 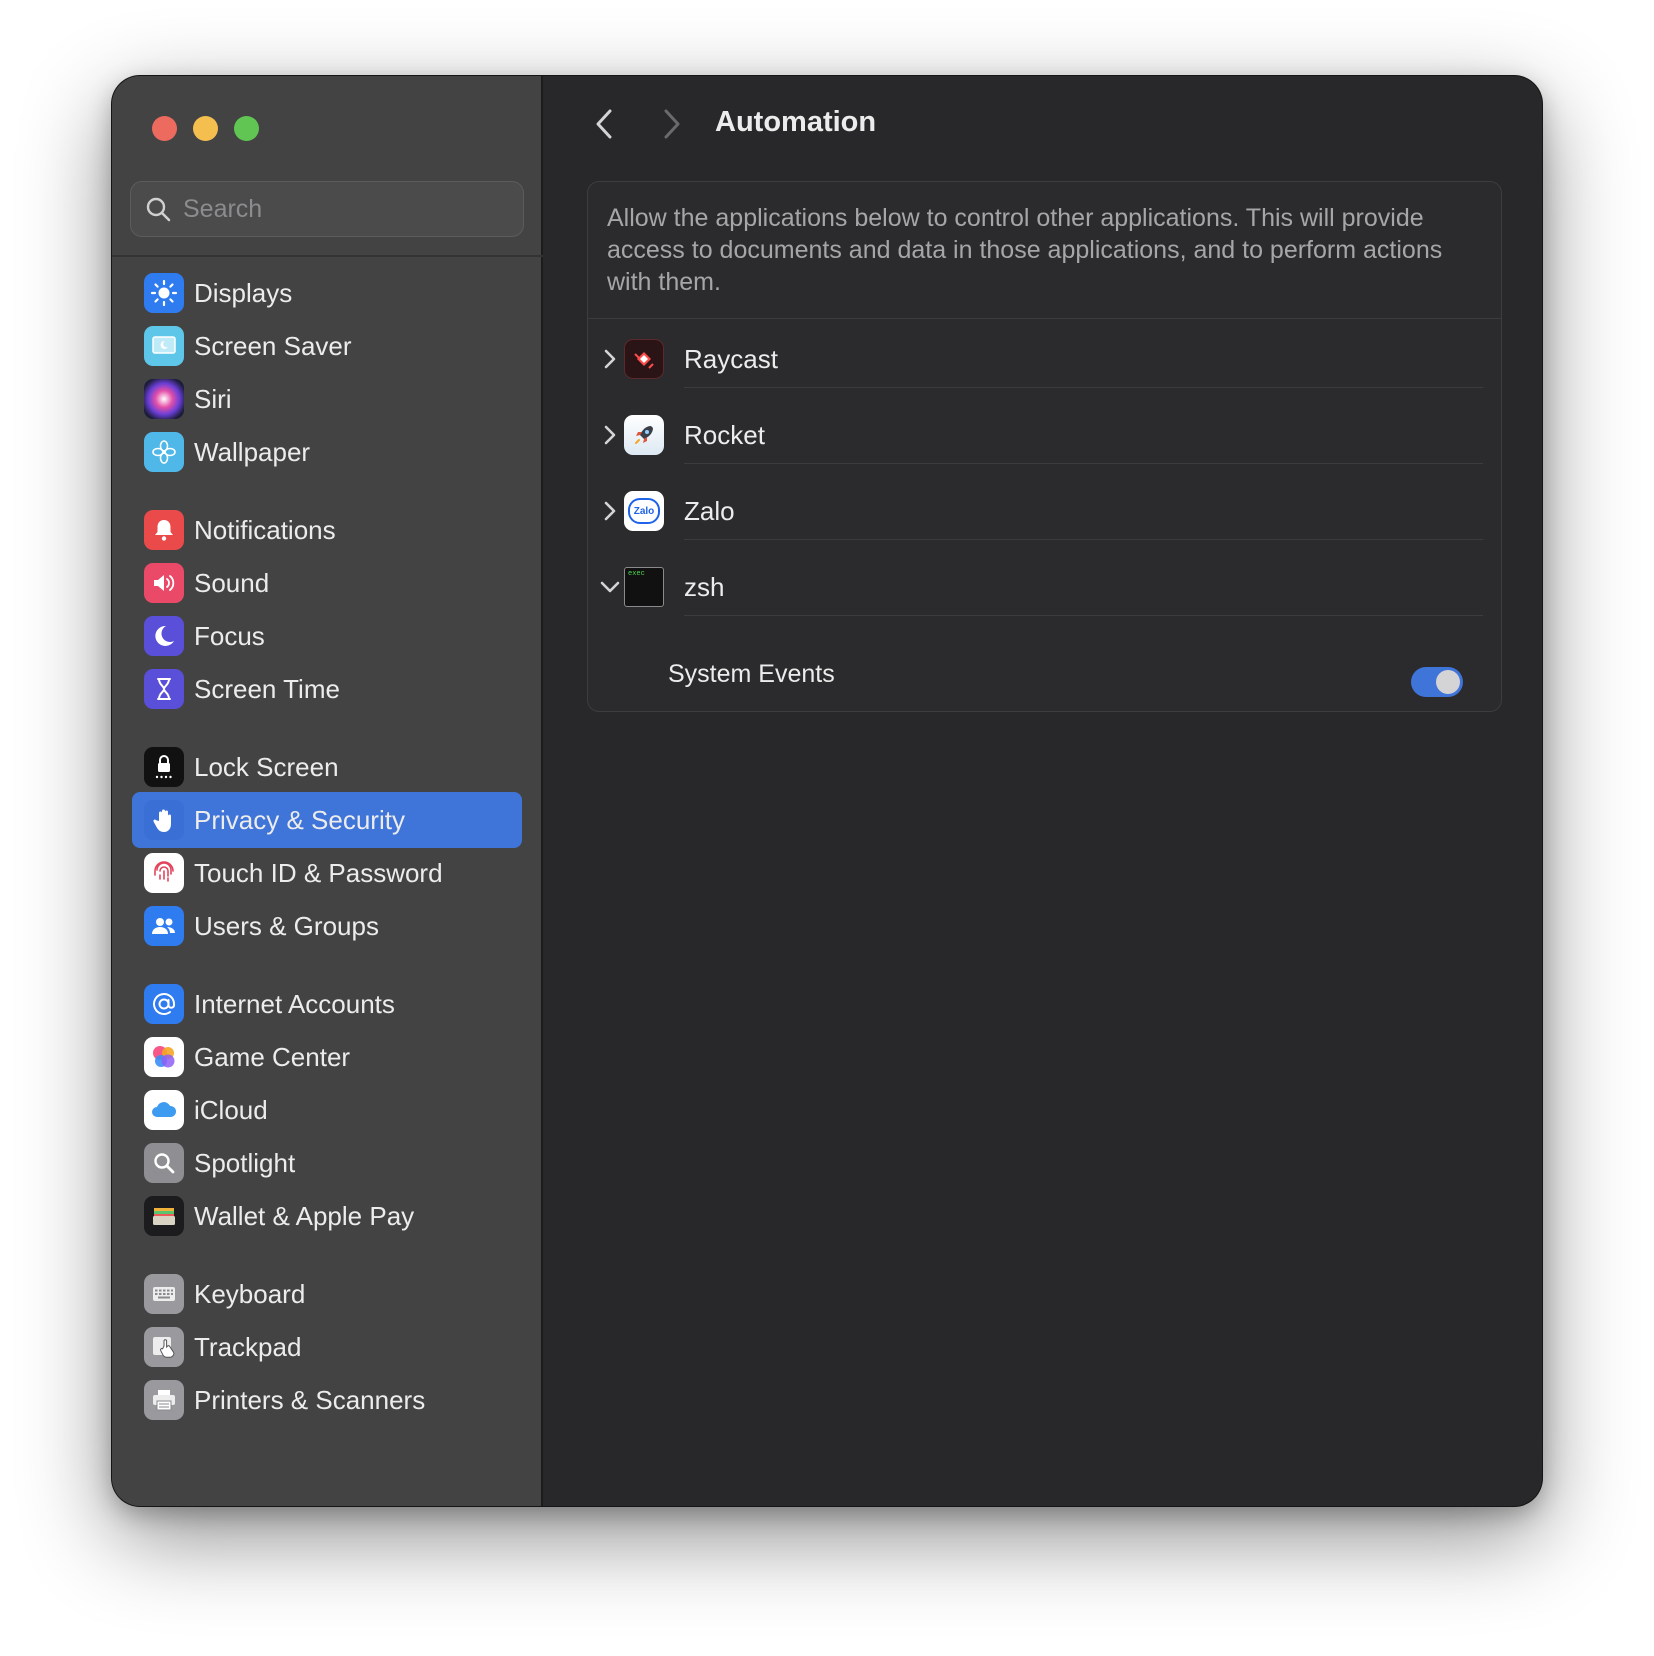 What do you see at coordinates (644, 359) in the screenshot?
I see `raycast-icon` at bounding box center [644, 359].